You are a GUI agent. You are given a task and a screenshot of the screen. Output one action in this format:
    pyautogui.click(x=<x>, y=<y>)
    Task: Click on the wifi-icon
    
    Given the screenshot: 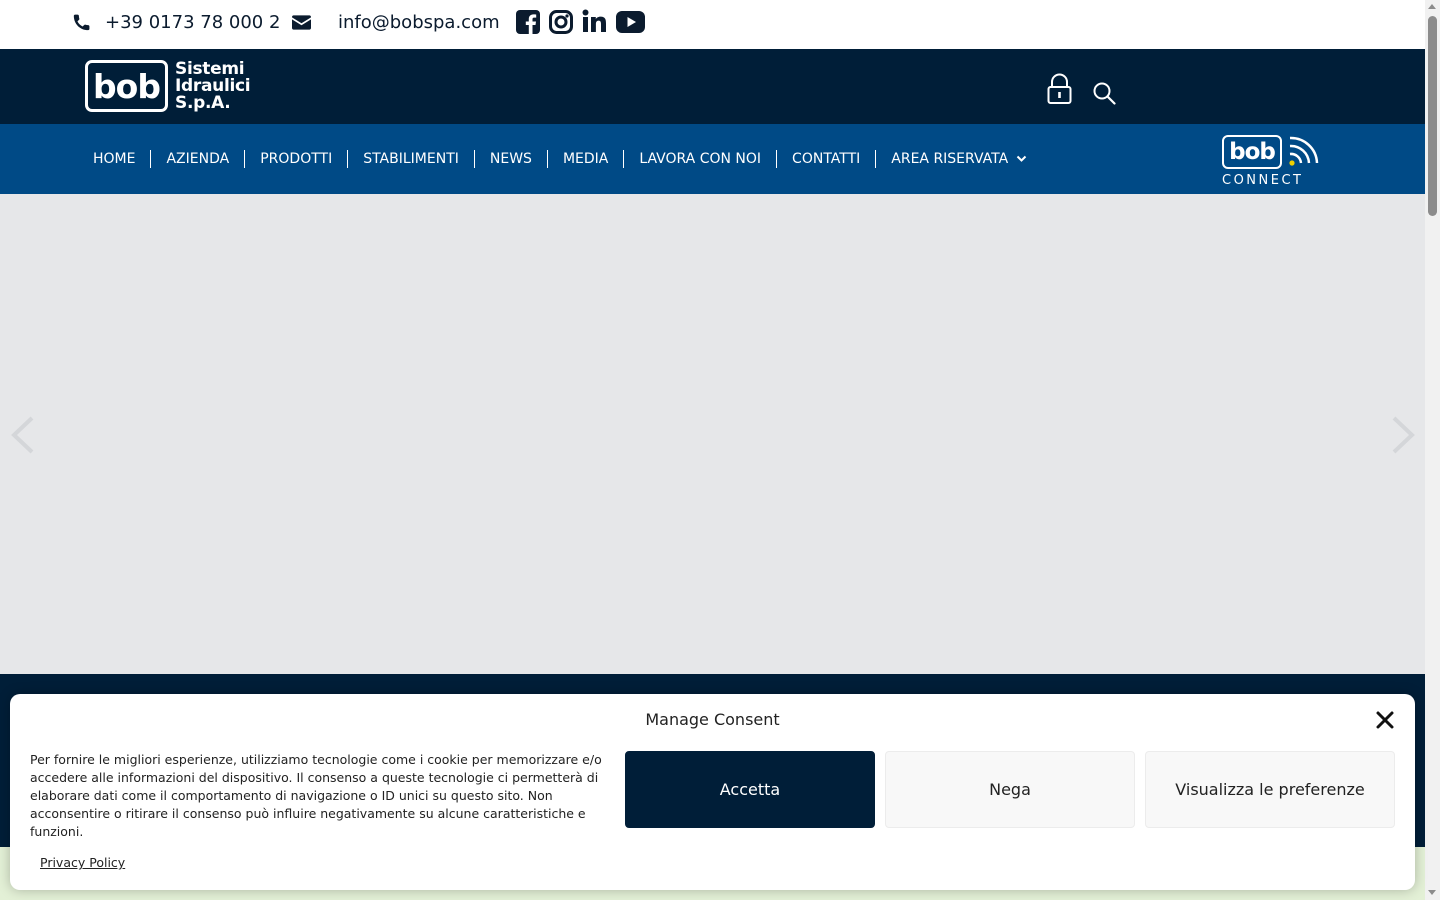 What is the action you would take?
    pyautogui.click(x=1303, y=154)
    